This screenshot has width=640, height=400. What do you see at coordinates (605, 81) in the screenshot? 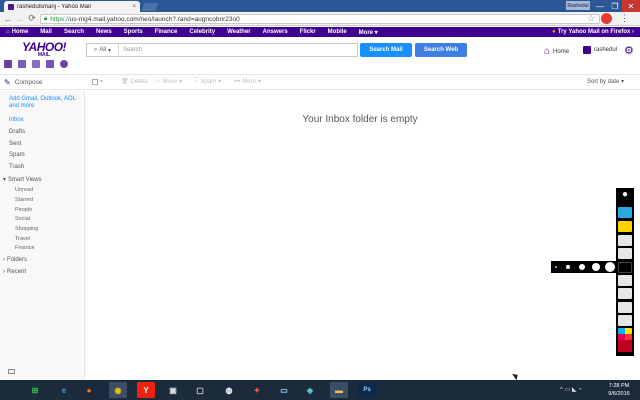
I see `sort-dropdown: Sort by date ▾` at bounding box center [605, 81].